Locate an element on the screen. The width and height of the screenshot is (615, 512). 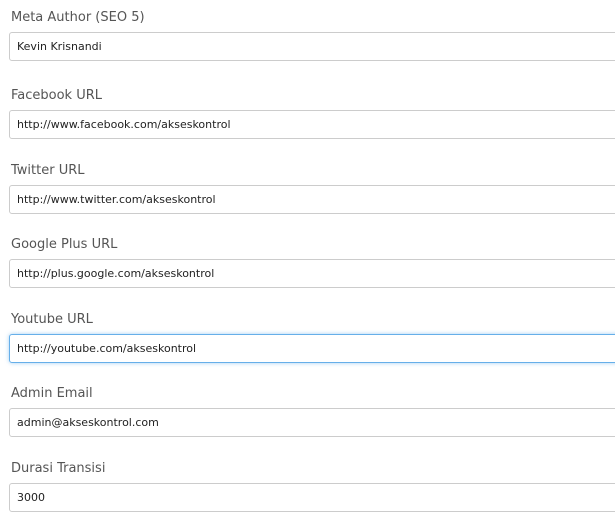
google-plus-url-label: Google Plus URL is located at coordinates (64, 244).